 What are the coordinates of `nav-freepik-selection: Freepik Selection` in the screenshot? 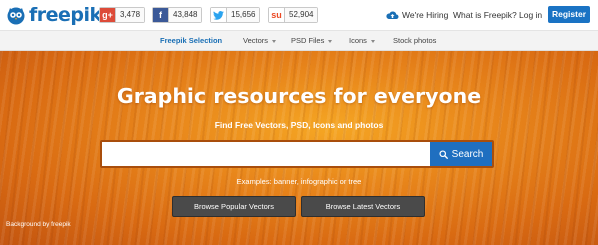 It's located at (191, 41).